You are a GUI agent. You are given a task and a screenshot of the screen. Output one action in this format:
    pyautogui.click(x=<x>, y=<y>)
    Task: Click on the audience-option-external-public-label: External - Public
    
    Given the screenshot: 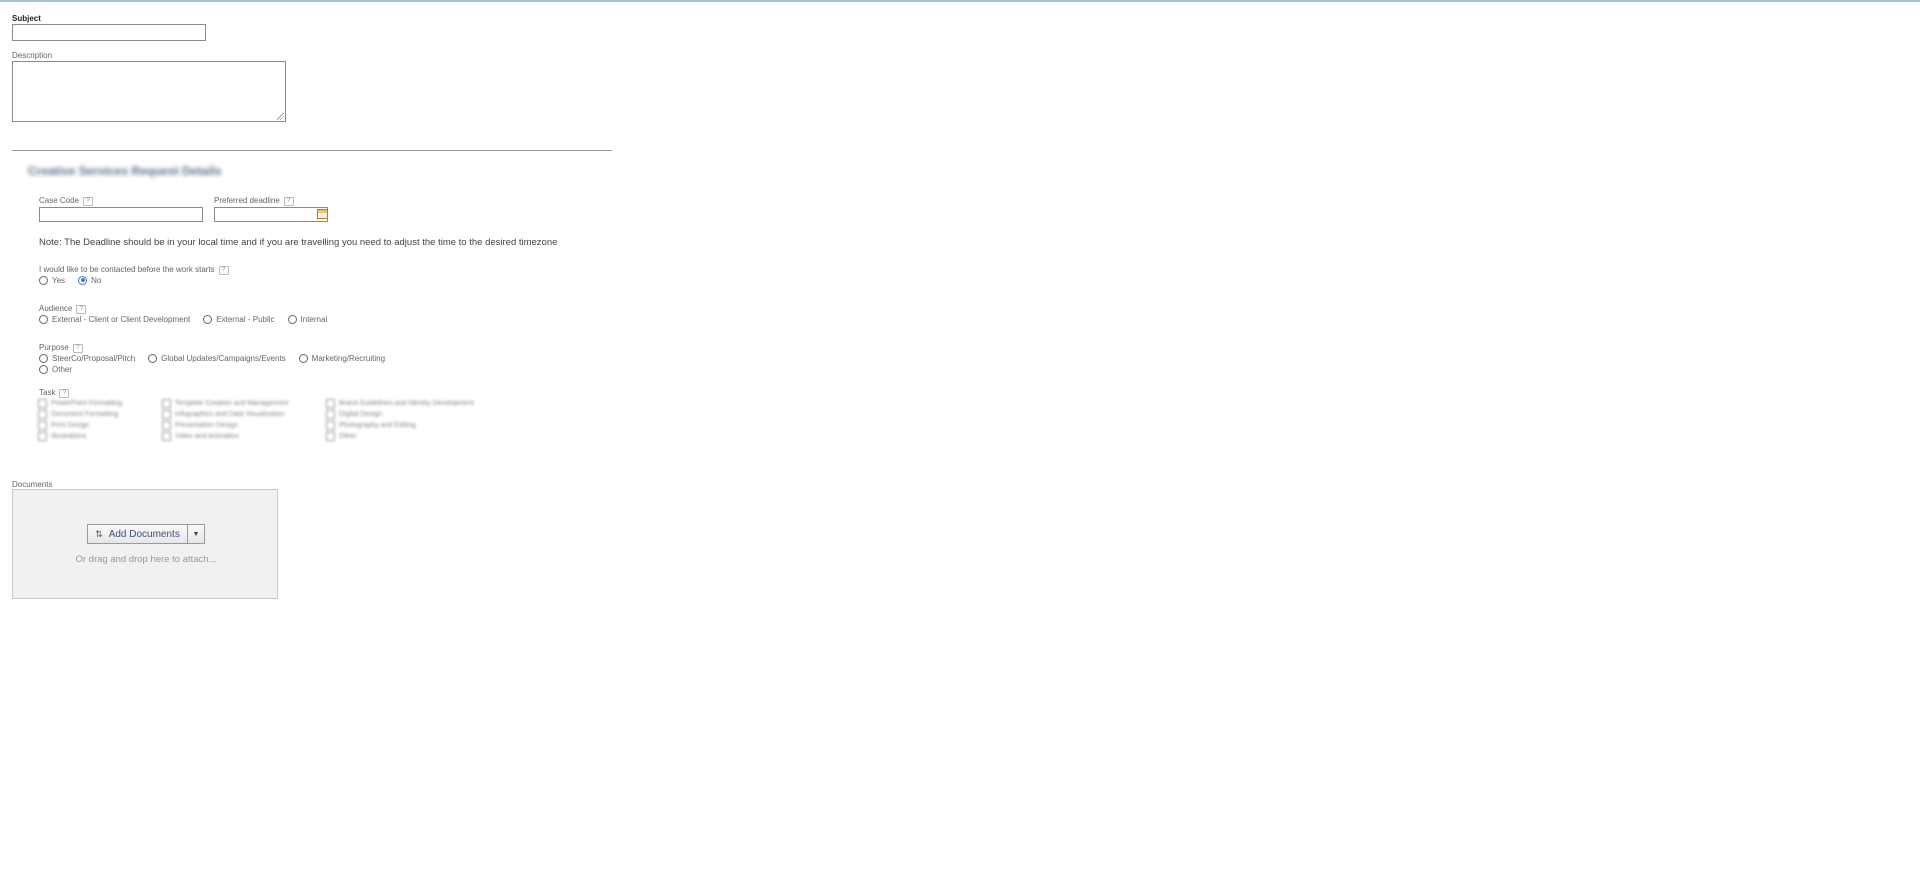 What is the action you would take?
    pyautogui.click(x=245, y=319)
    